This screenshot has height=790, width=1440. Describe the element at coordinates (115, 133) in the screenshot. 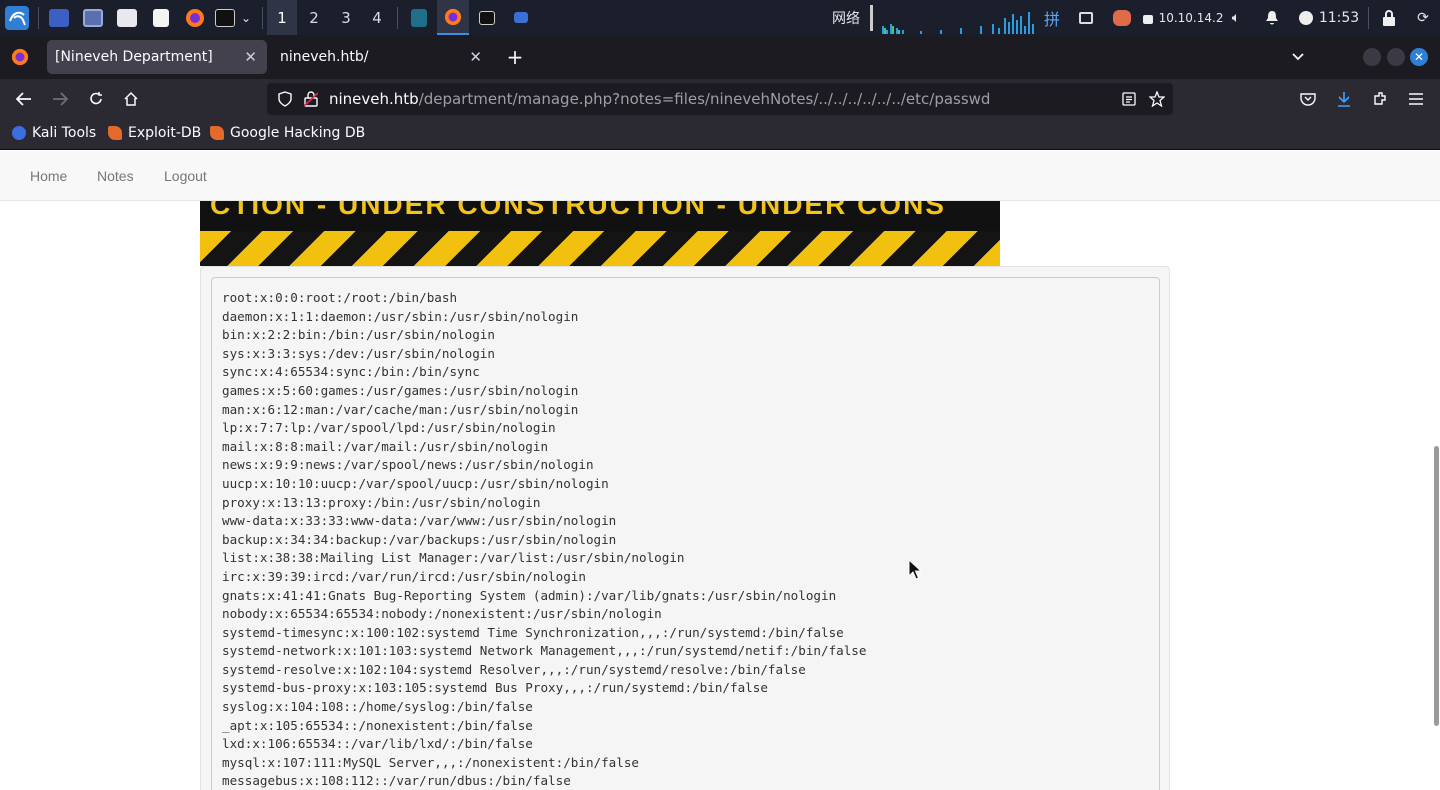

I see `exploit-db-icon` at that location.